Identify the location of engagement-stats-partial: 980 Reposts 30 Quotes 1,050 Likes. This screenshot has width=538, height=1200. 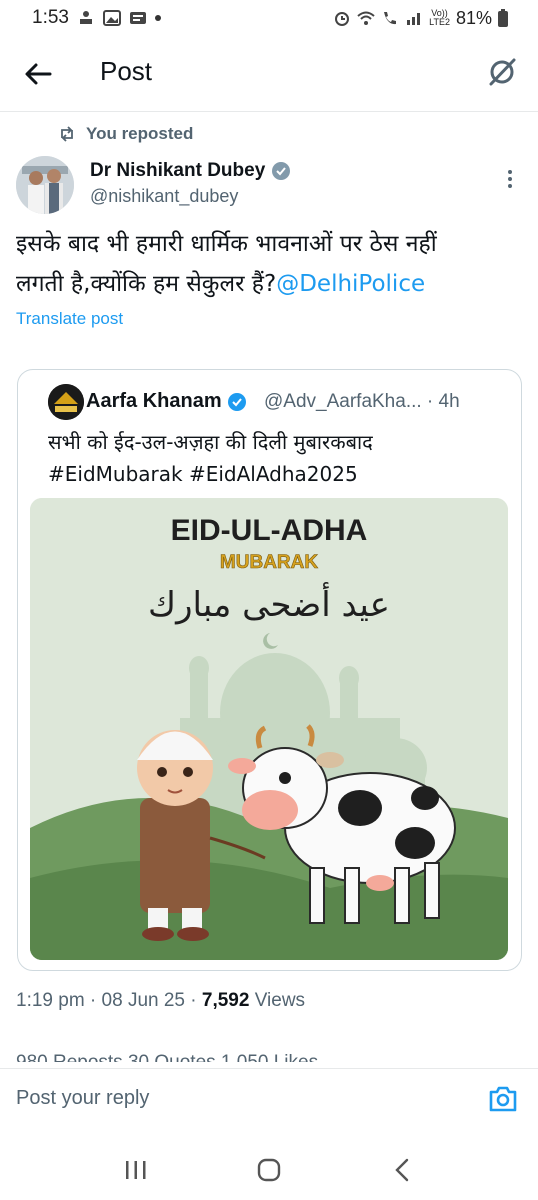
(269, 1056).